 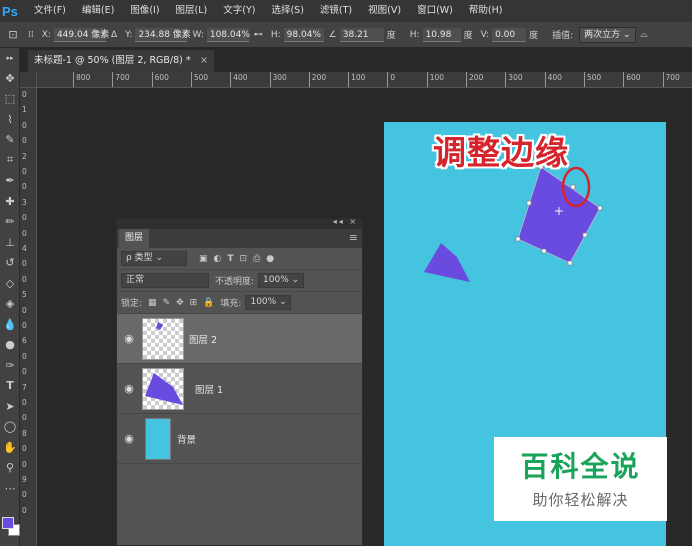 I want to click on angle-unit: 度, so click(x=391, y=36).